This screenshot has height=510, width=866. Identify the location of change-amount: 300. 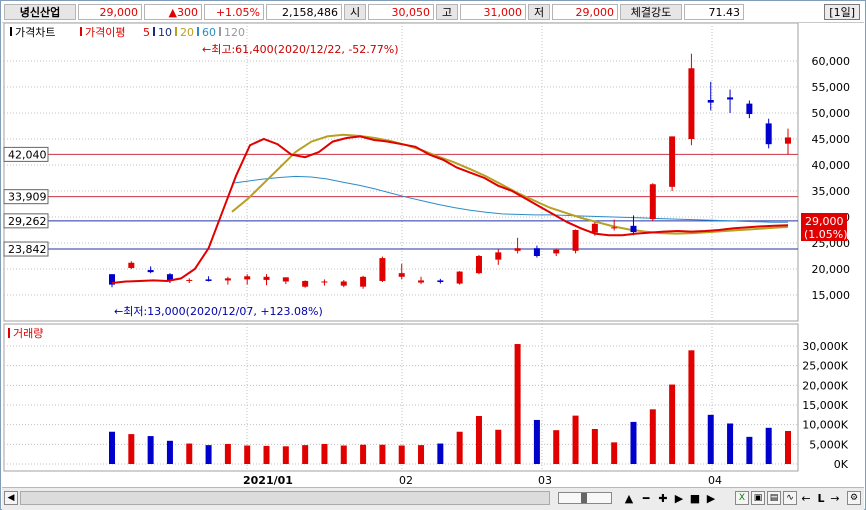
(187, 12).